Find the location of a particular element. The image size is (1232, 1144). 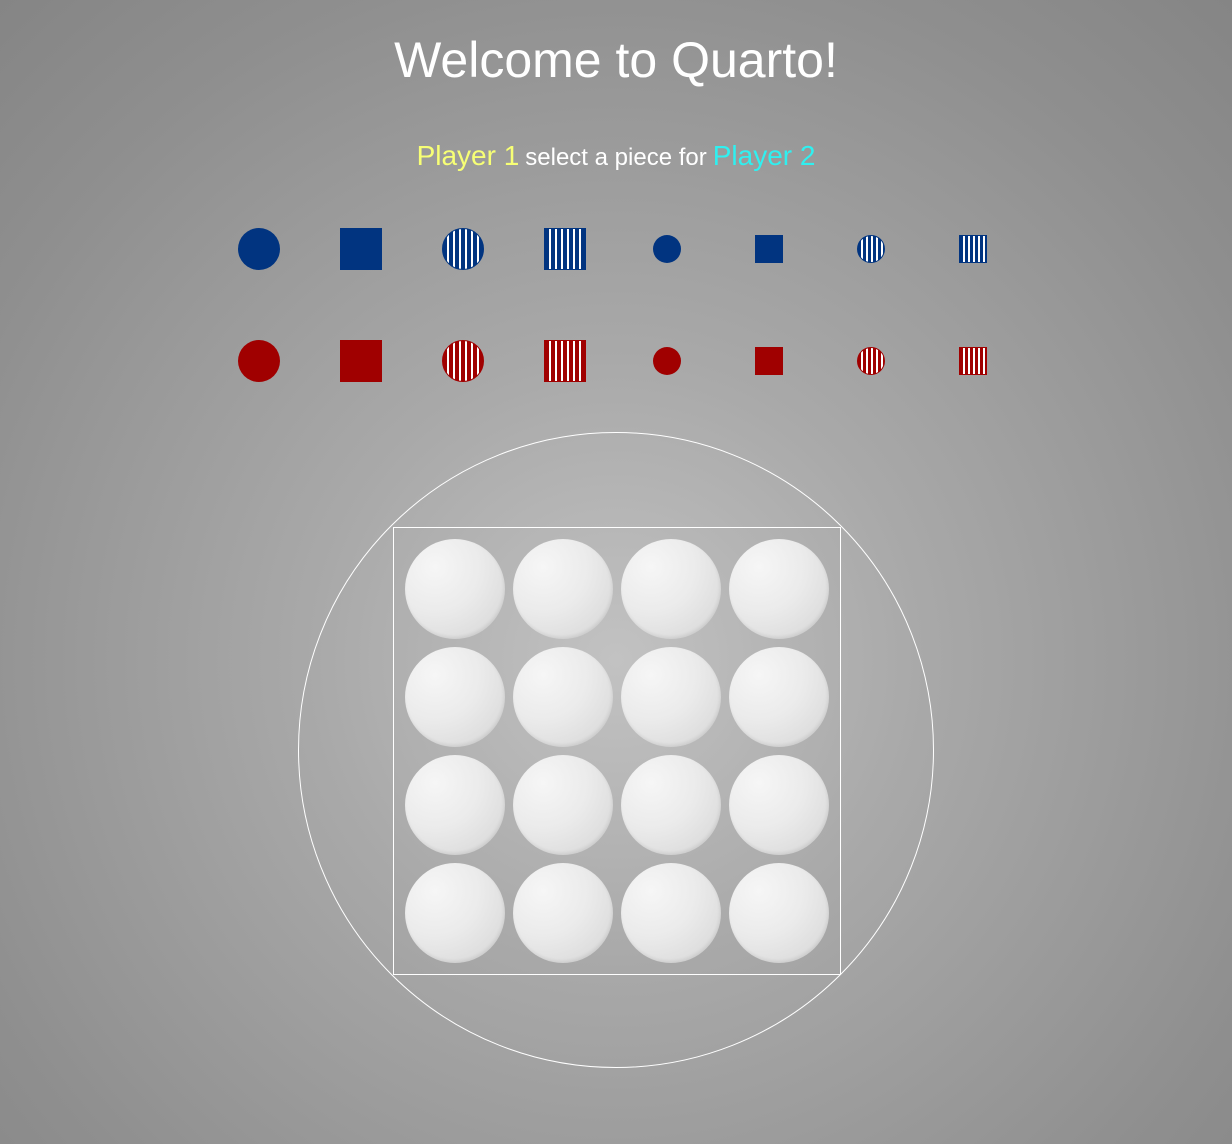

piece-red-square-tall-solid is located at coordinates (361, 361).